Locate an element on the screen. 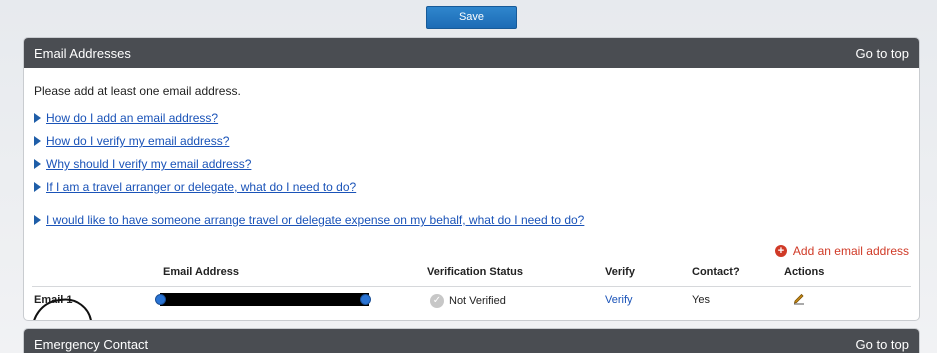 This screenshot has width=937, height=353. col-header-actions: Actions is located at coordinates (804, 272).